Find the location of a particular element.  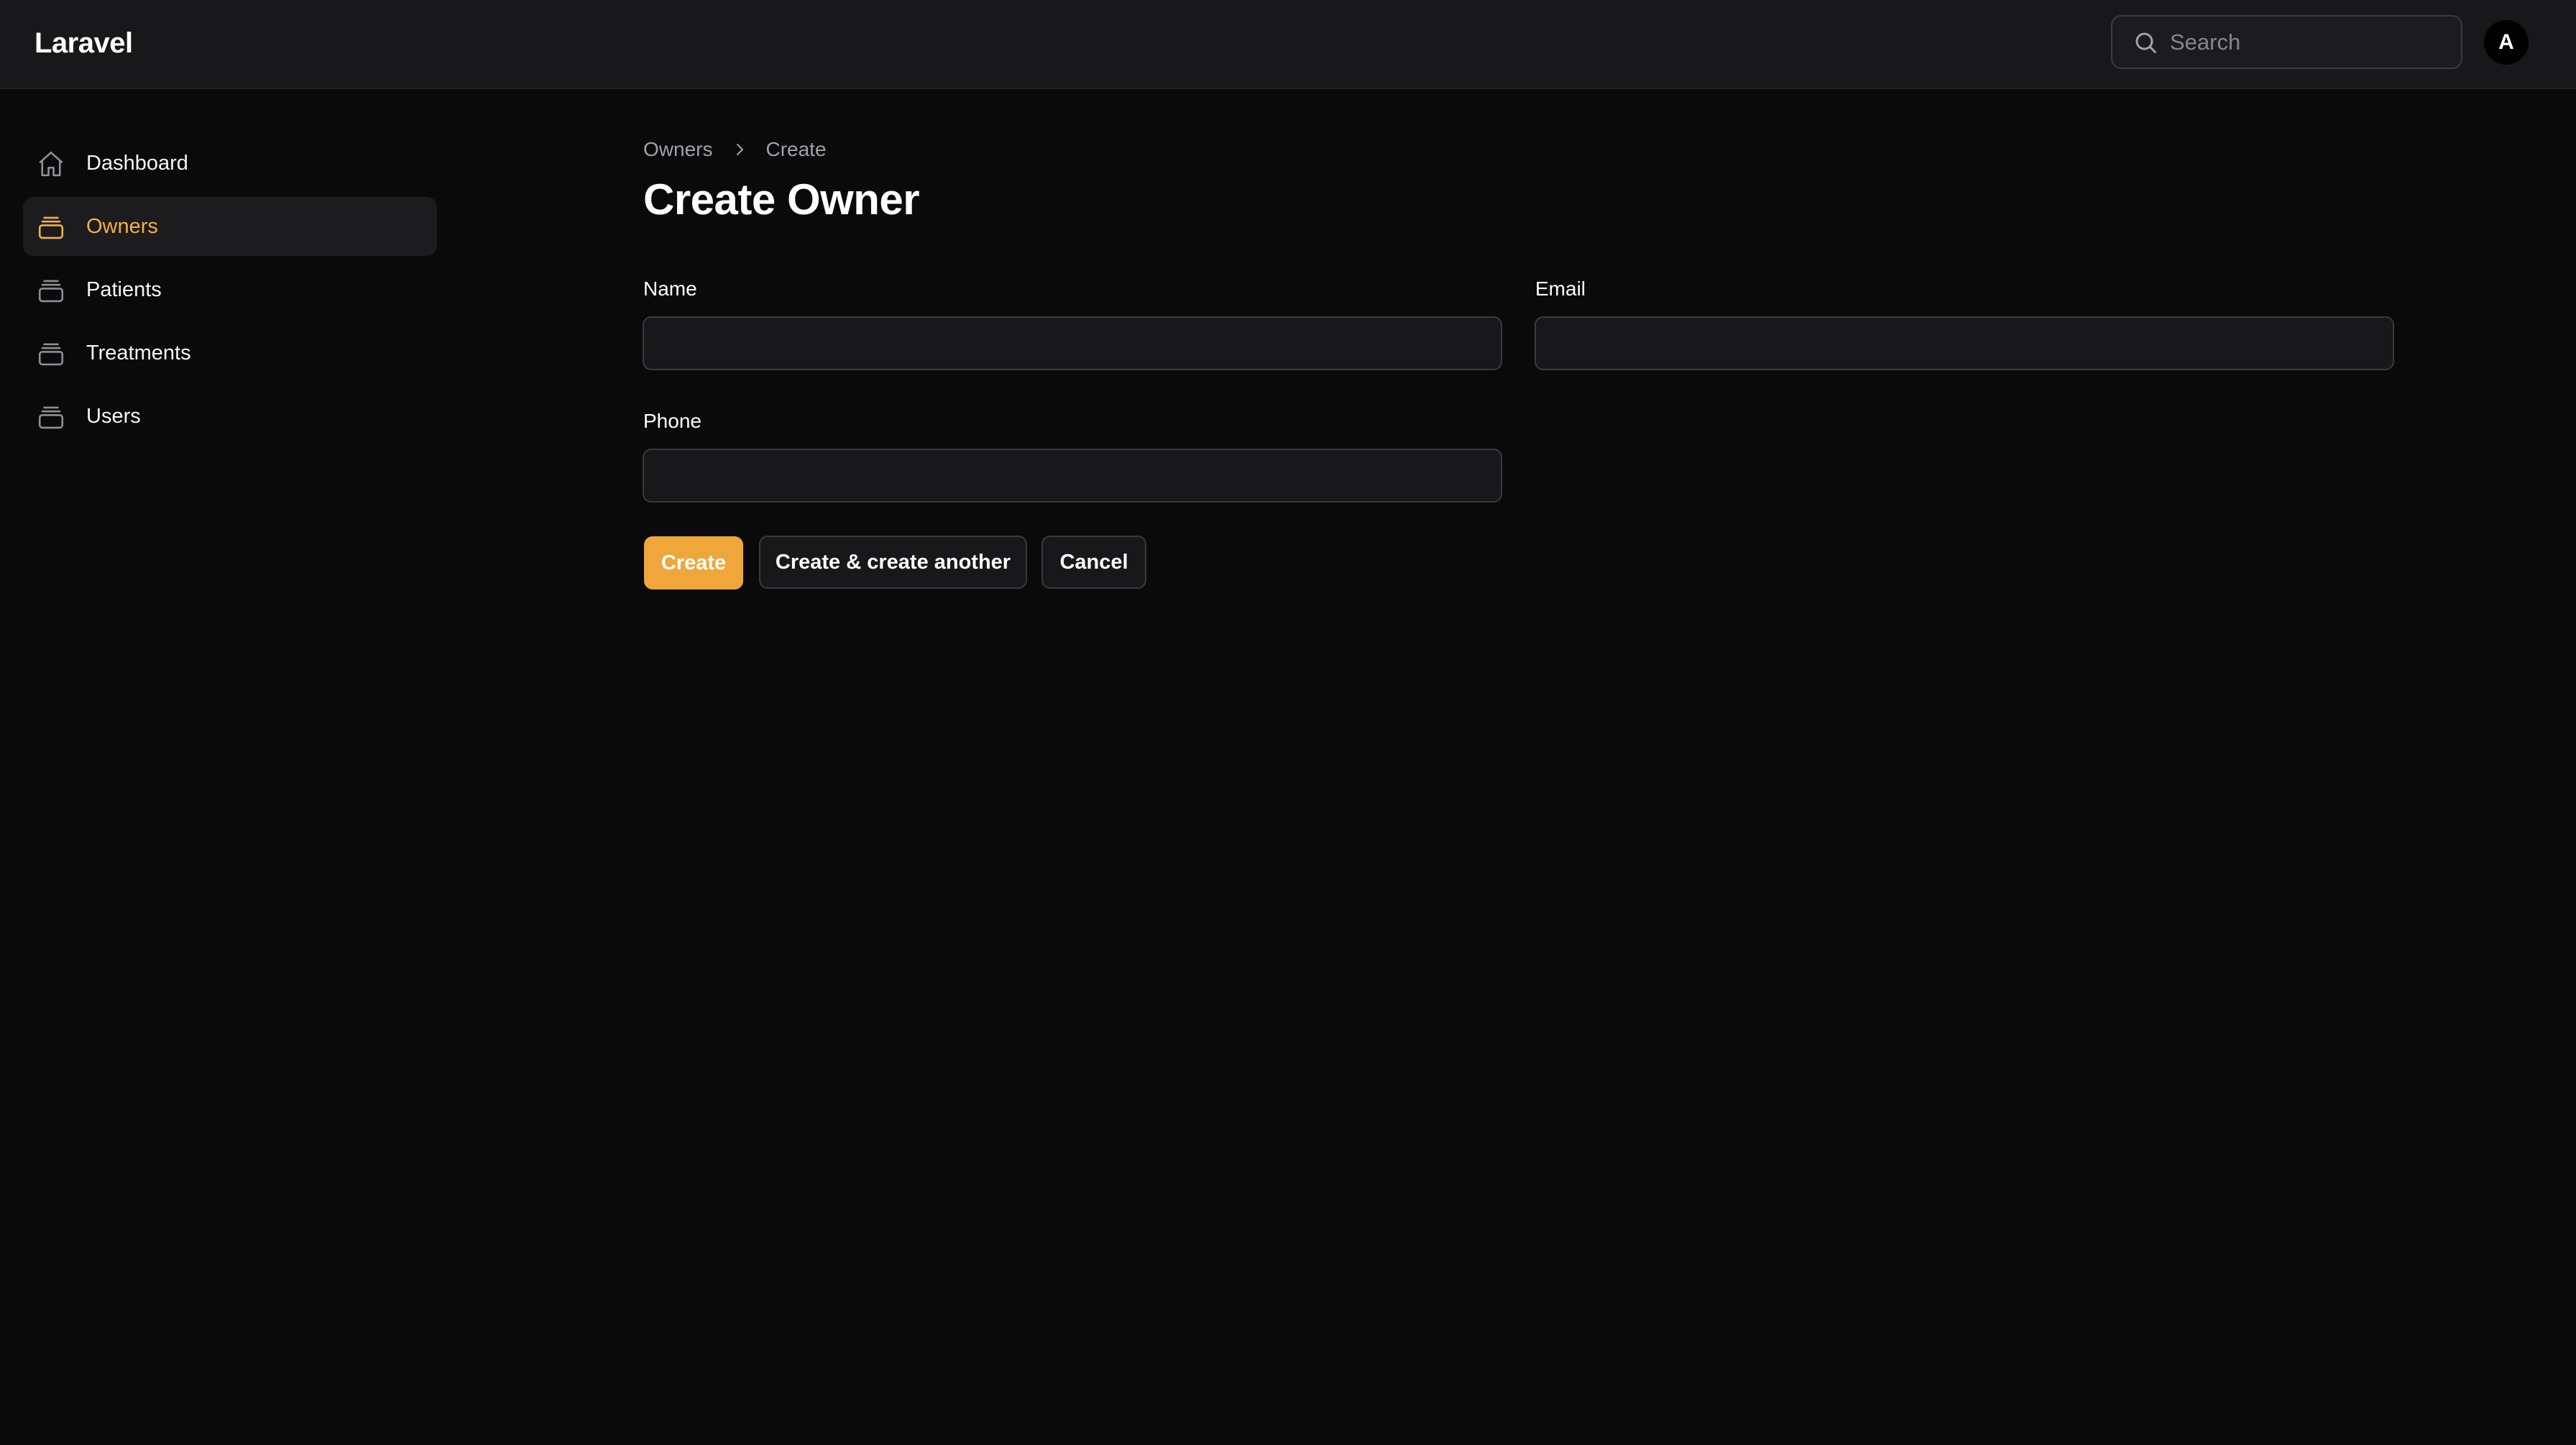

global-search is located at coordinates (2286, 42).